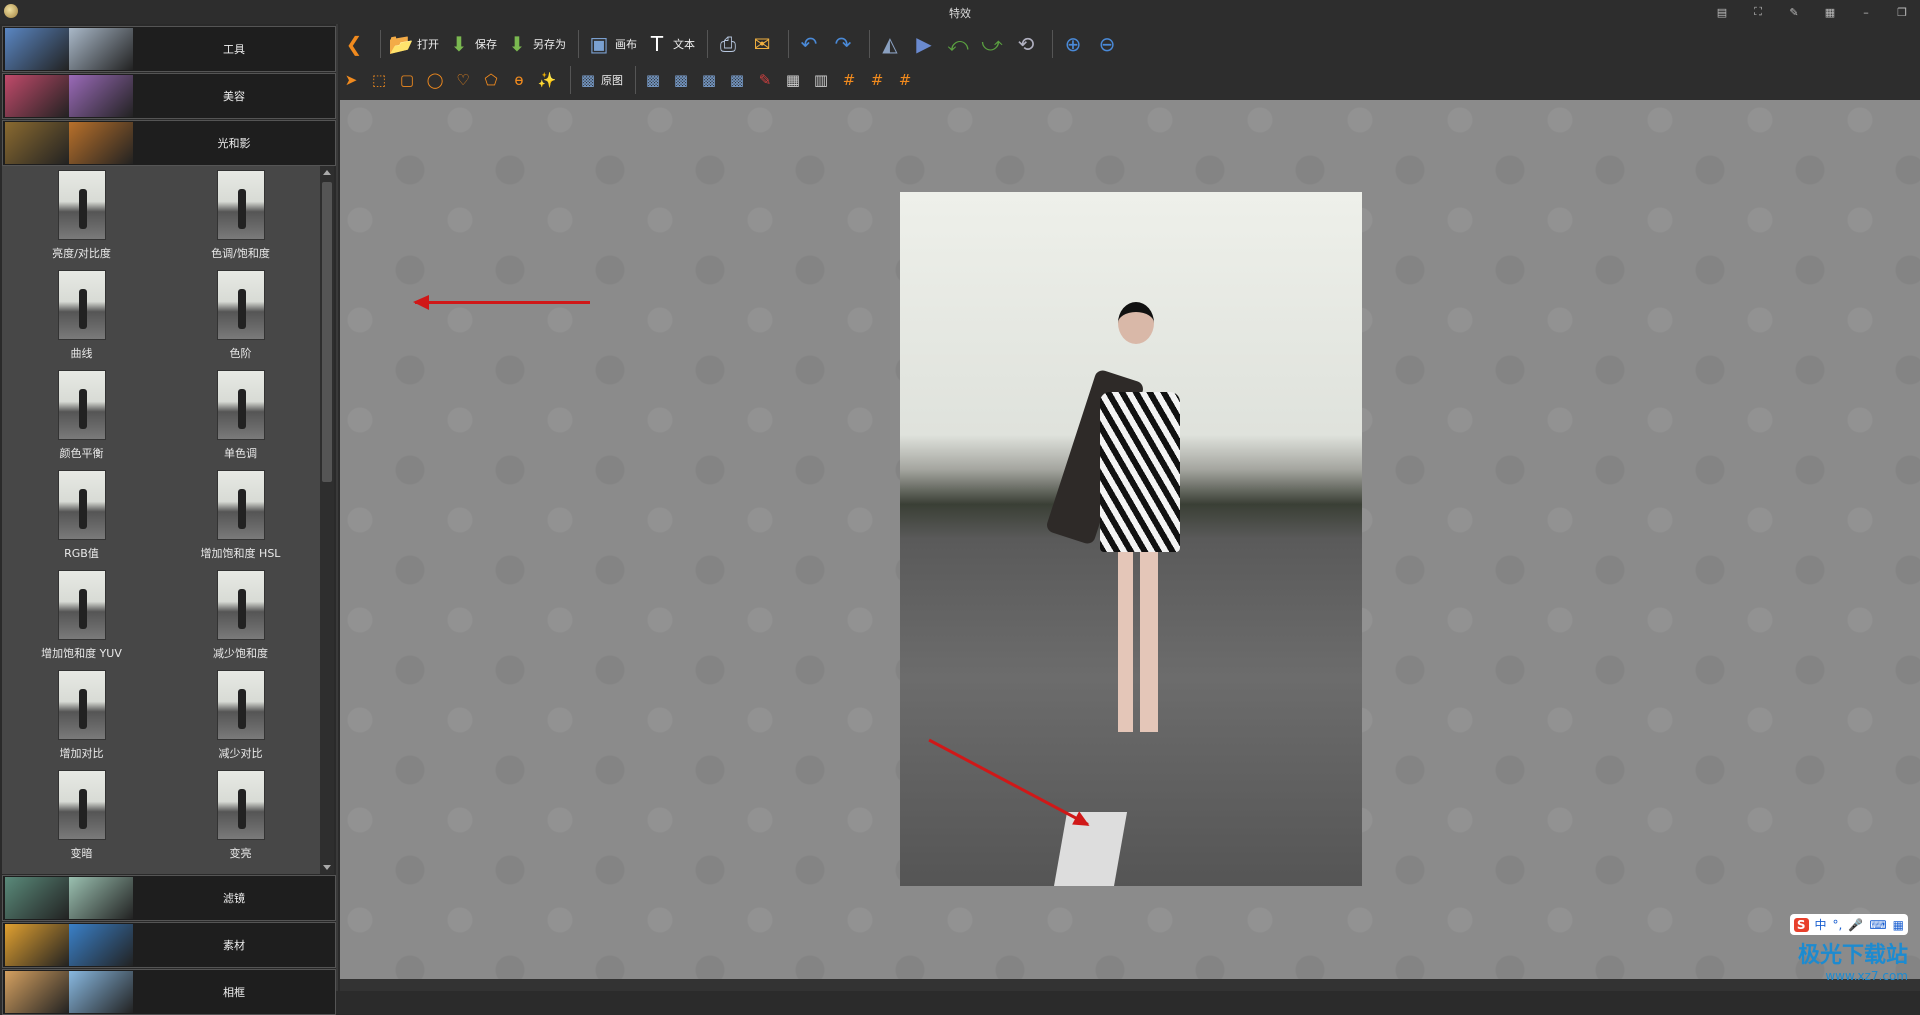  I want to click on effect-item: RGB值, so click(81, 516).